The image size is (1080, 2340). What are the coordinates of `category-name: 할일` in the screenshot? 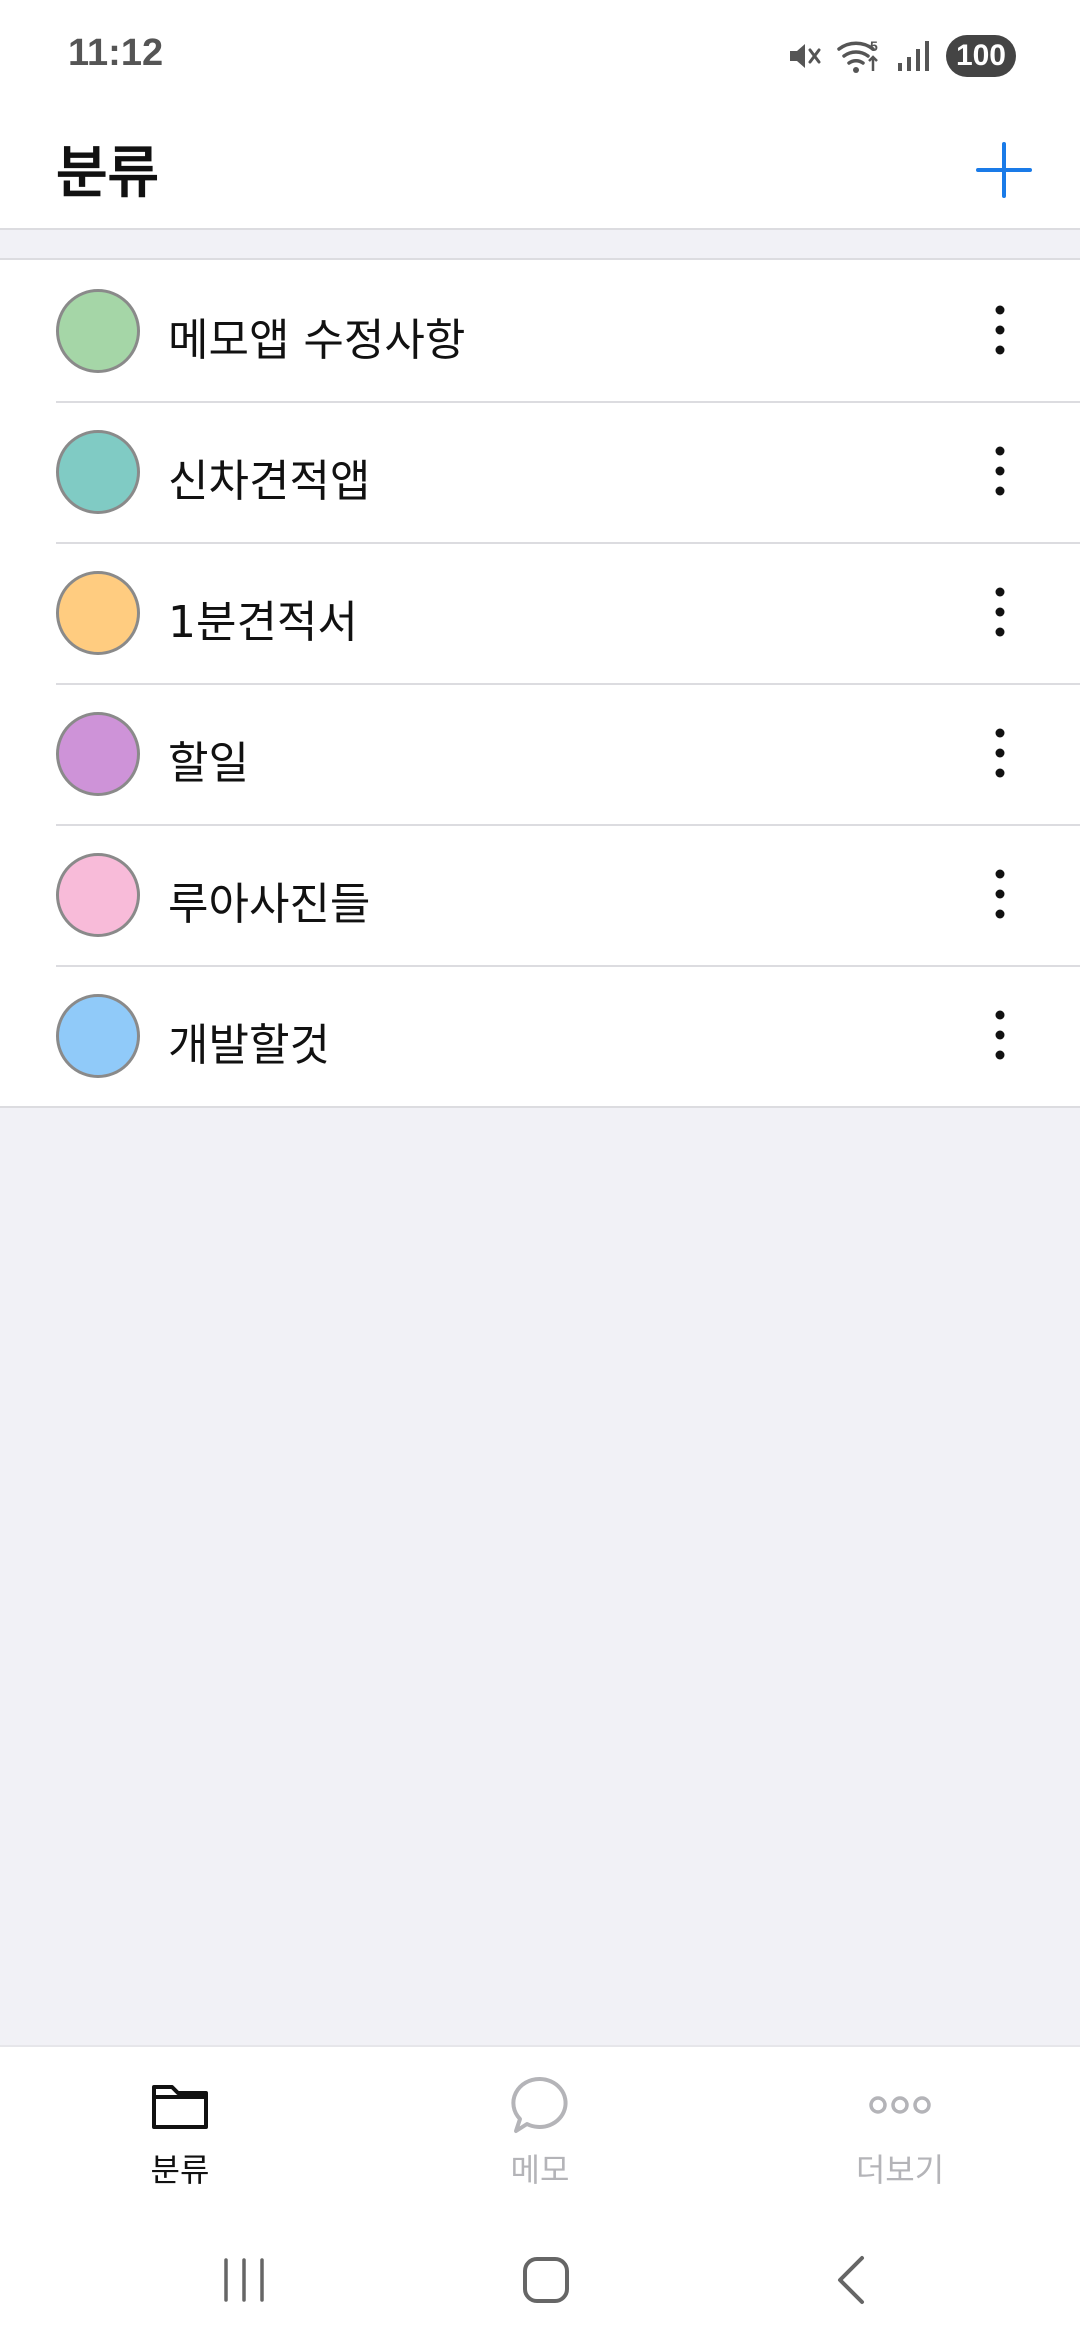 It's located at (208, 763).